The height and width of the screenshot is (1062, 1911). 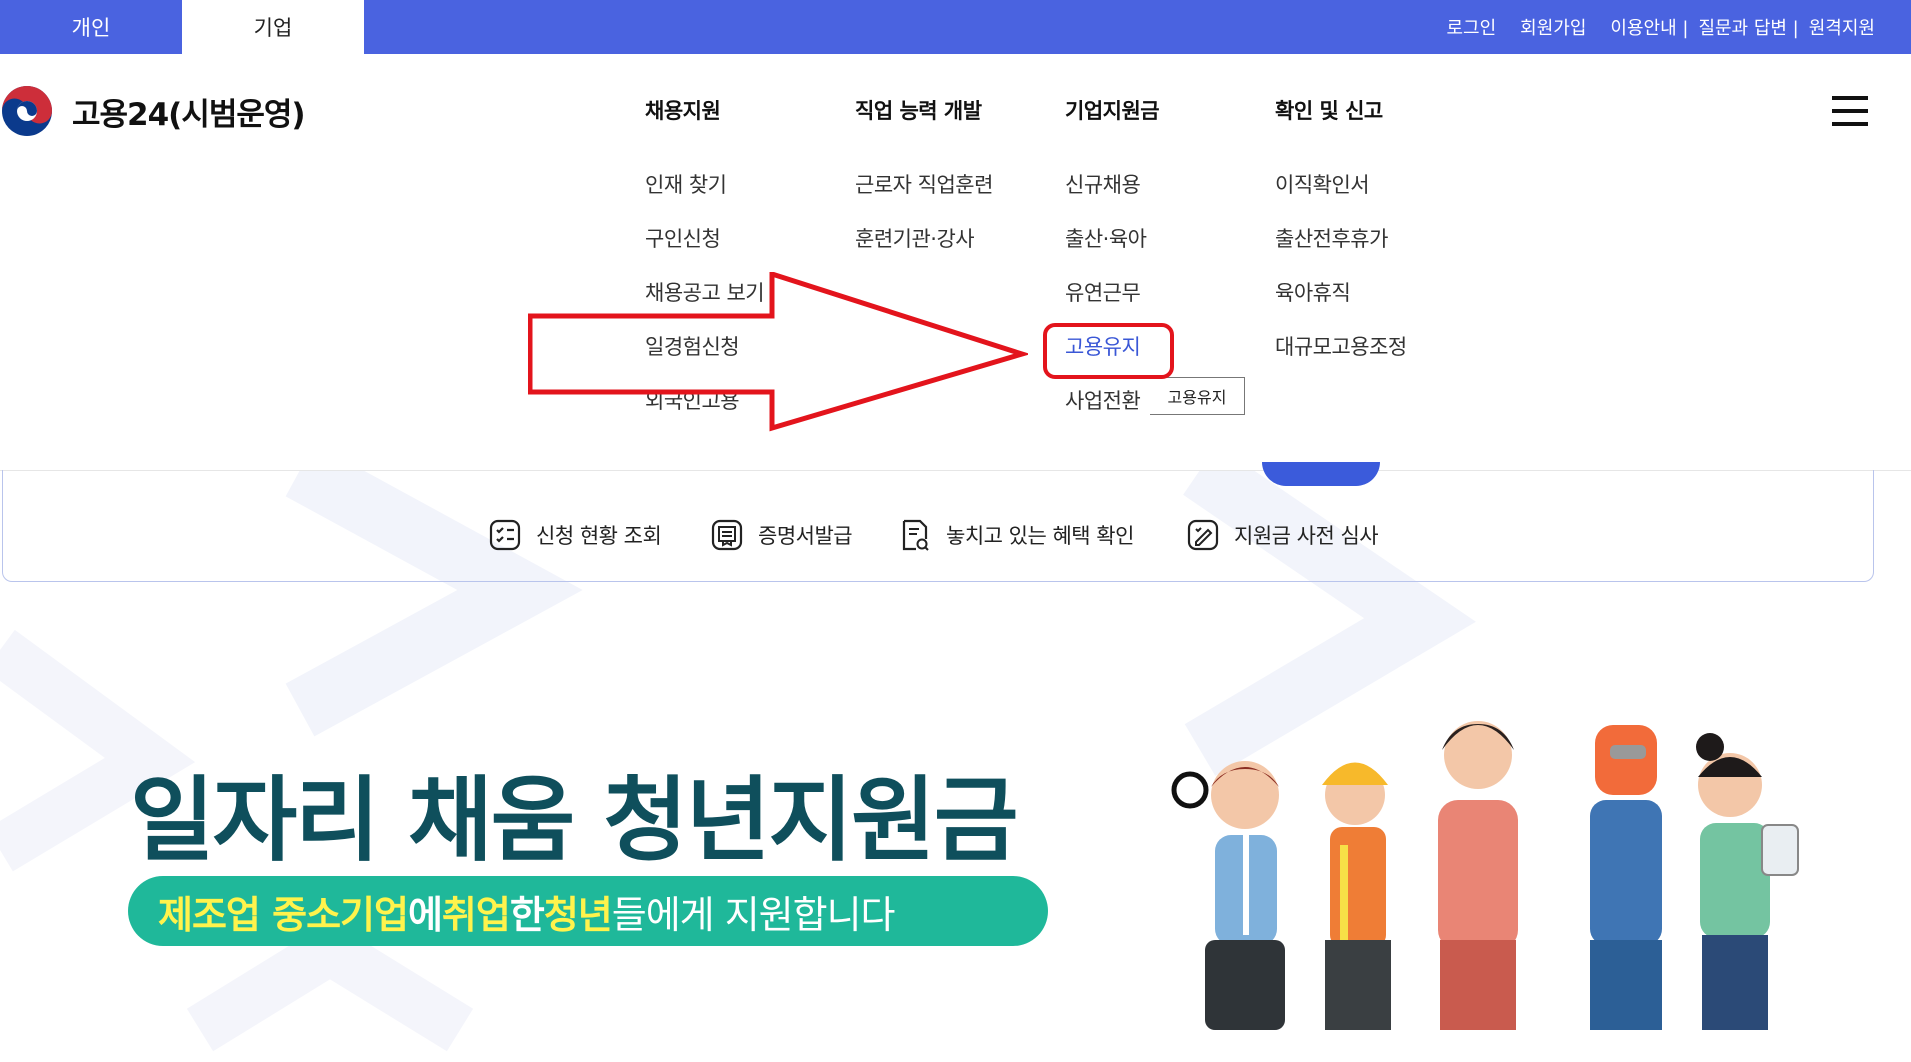 I want to click on banner-subtitle: 제조업 중소기업 에 취업 한 청년 들에게 지원합니다, so click(x=588, y=911).